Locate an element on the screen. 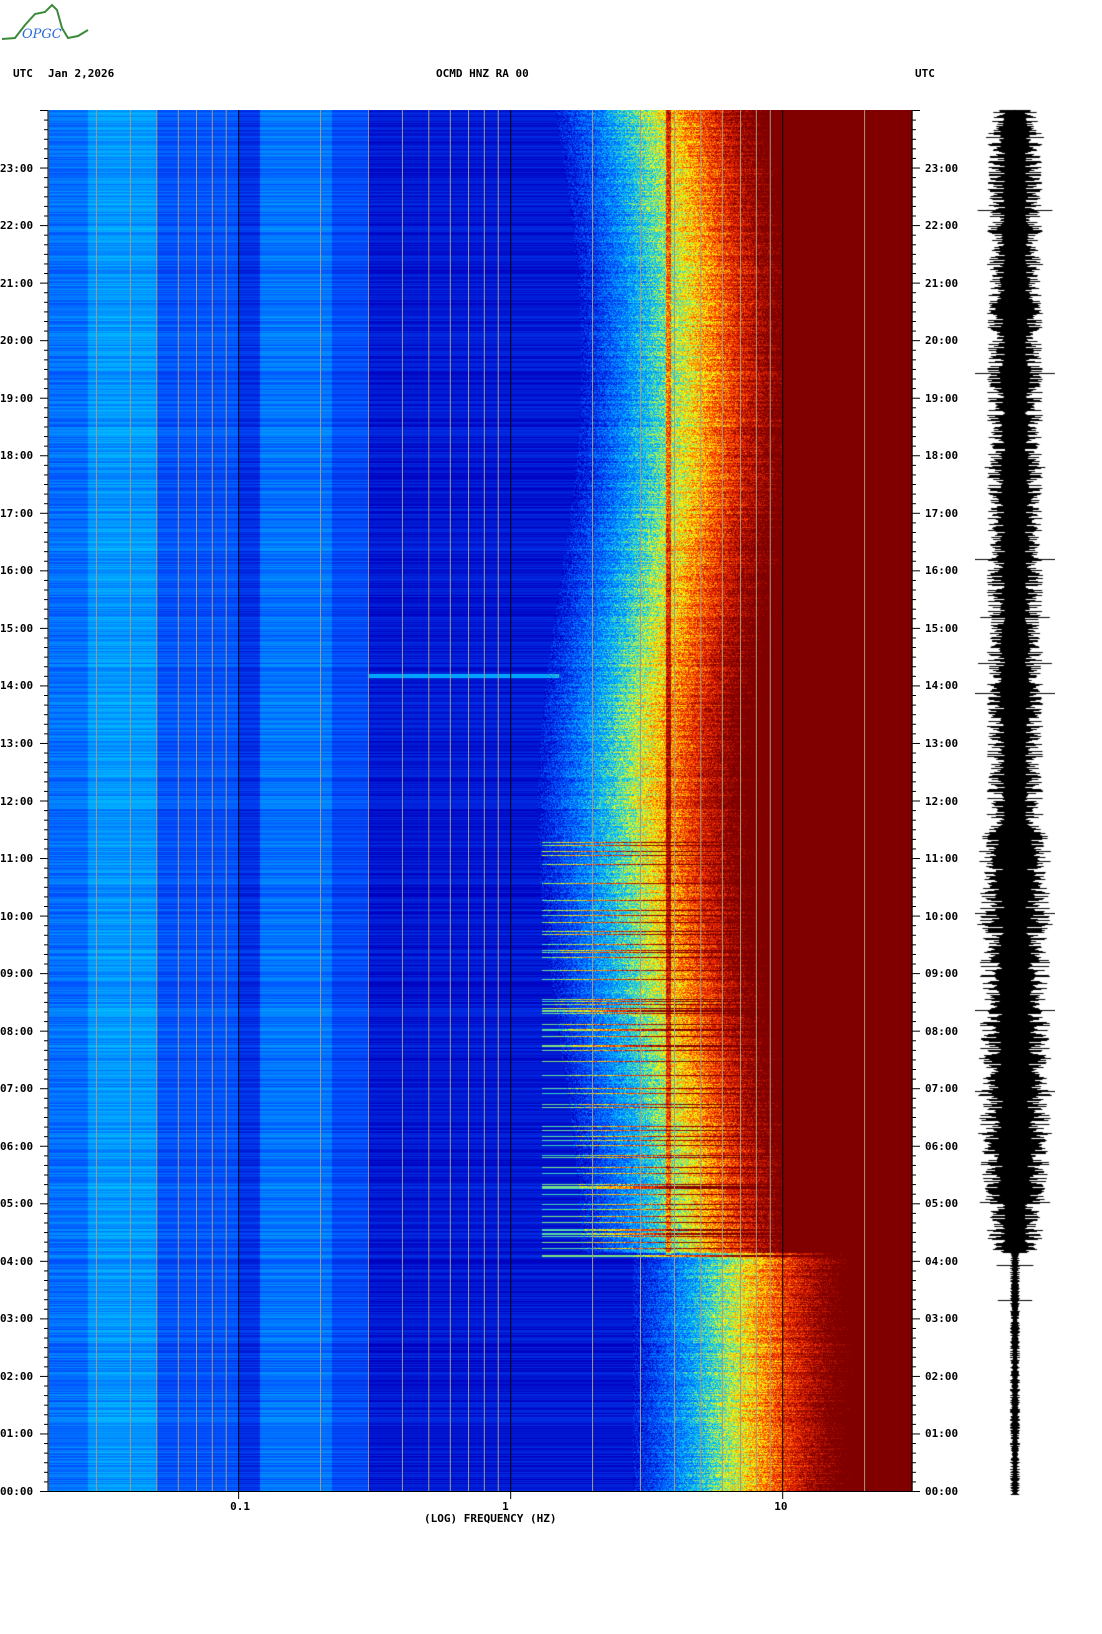 This screenshot has width=1102, height=1634. x-tick-label: 10 is located at coordinates (781, 1506).